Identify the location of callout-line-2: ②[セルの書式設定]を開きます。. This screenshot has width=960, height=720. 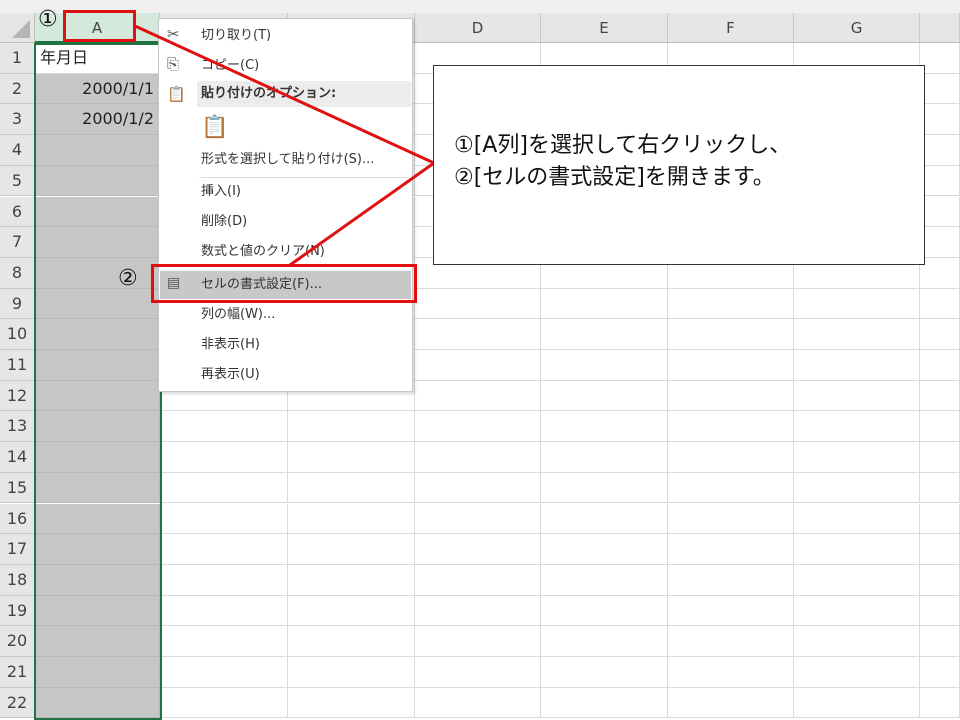
(614, 177).